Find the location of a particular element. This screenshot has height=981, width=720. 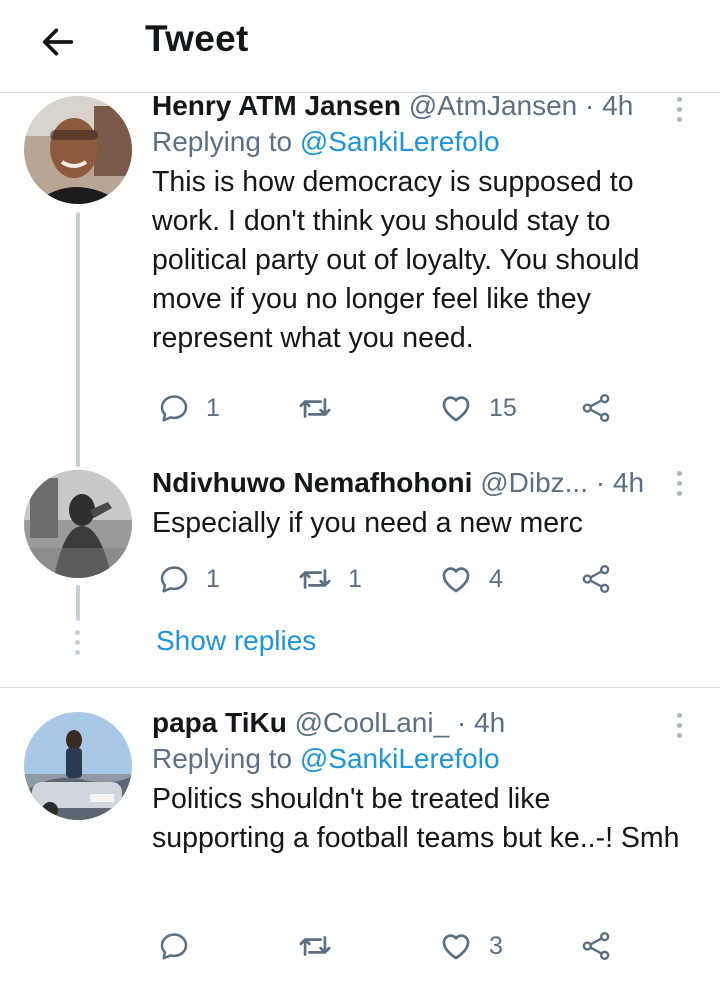

retweet-button: 1 is located at coordinates (330, 579).